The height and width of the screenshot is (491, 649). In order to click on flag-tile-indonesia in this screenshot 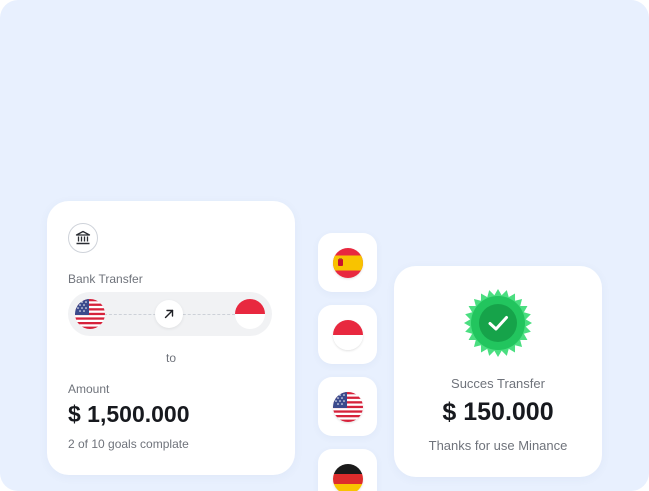, I will do `click(347, 334)`.